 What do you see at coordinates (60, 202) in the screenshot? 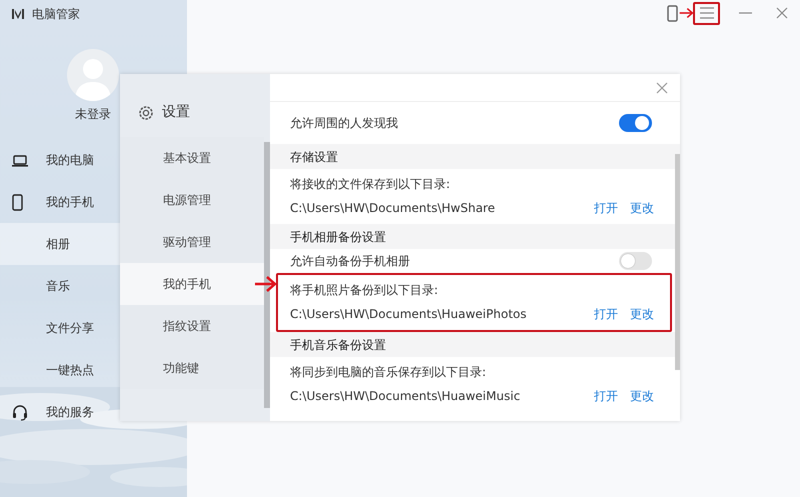
I see `sidebar-item: 我的手机` at bounding box center [60, 202].